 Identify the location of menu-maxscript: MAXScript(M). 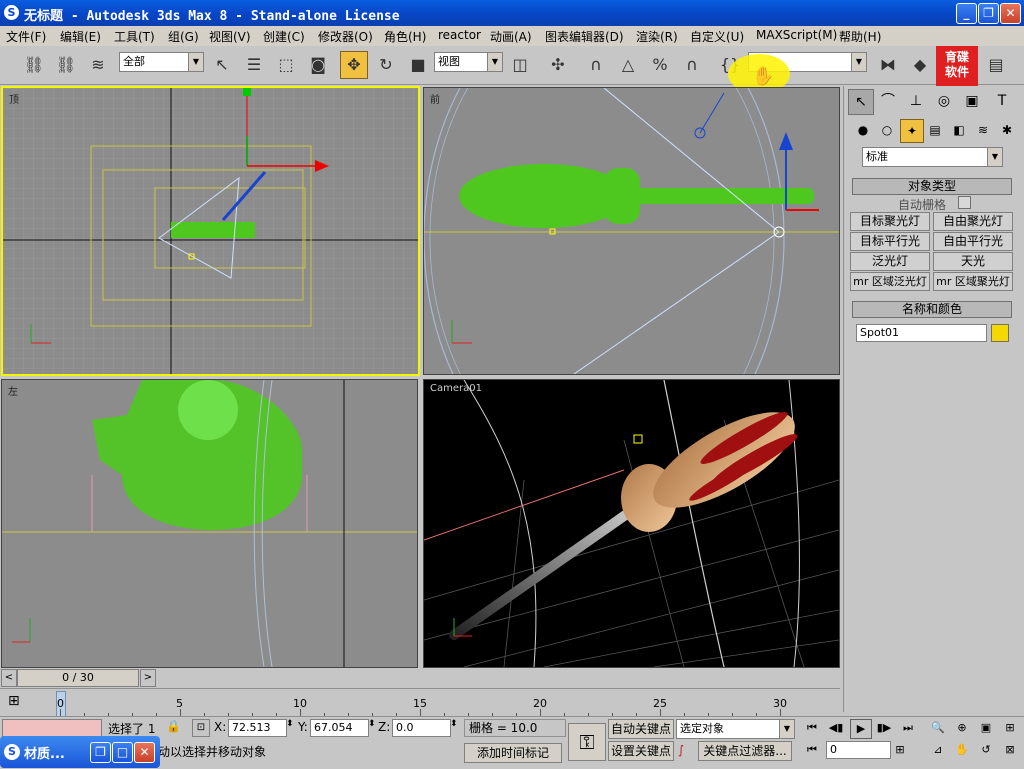
(796, 35).